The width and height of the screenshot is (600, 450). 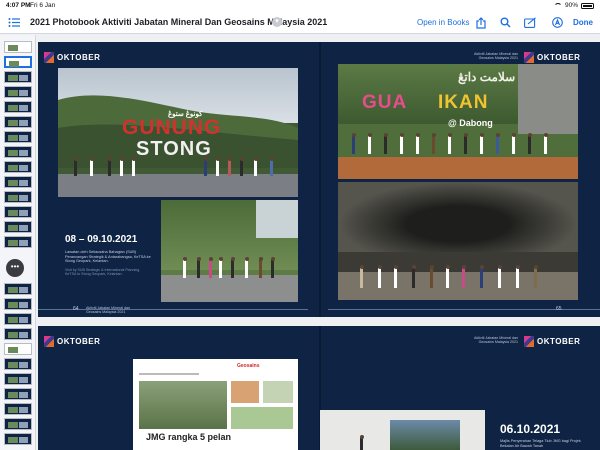 I want to click on sign-jawi-text: سلامت داتڠ, so click(x=487, y=77).